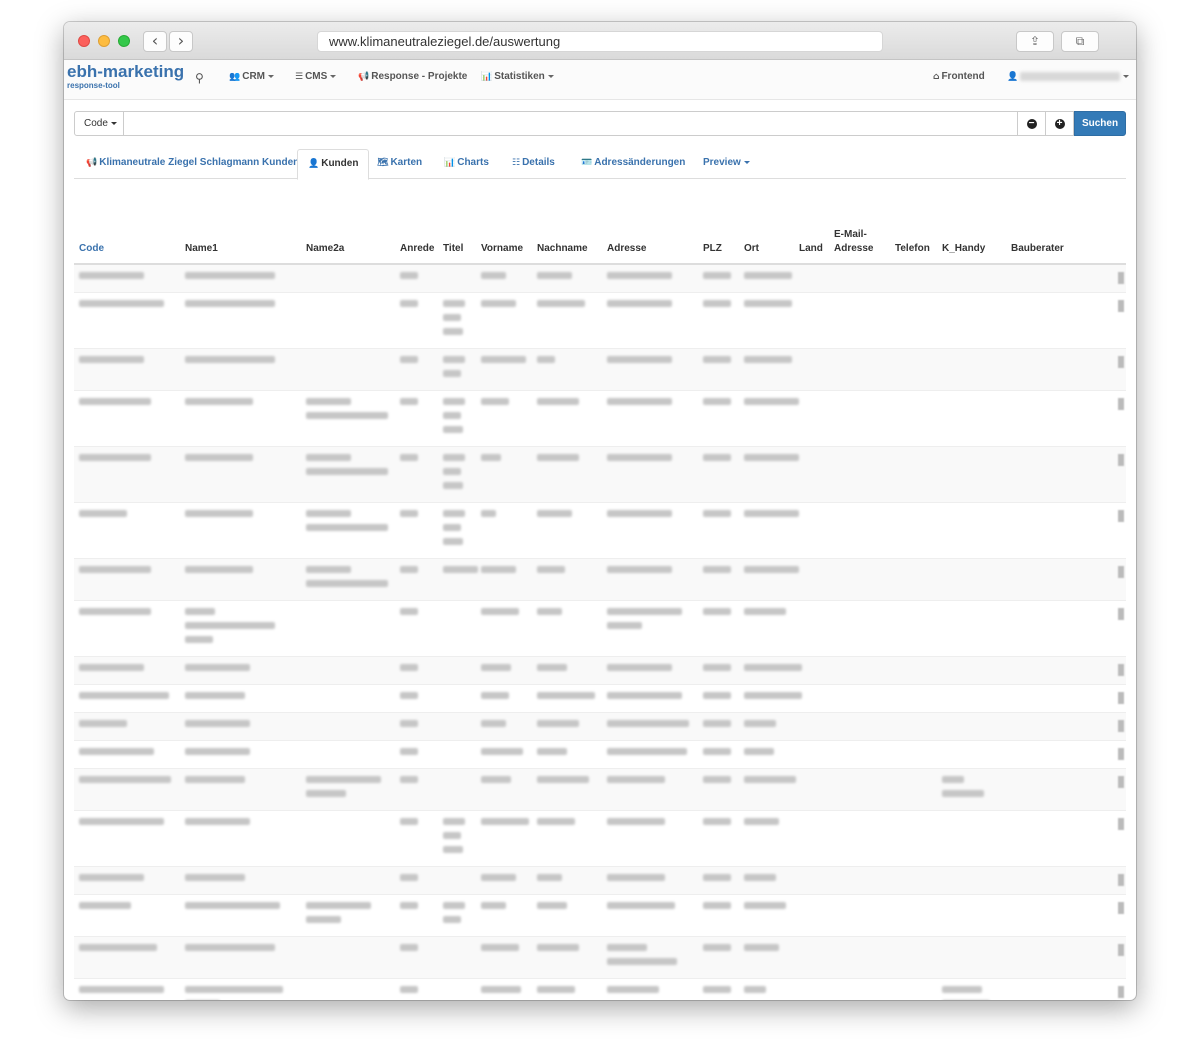 The image size is (1200, 1050). Describe the element at coordinates (726, 164) in the screenshot. I see `tab-preview: Preview` at that location.